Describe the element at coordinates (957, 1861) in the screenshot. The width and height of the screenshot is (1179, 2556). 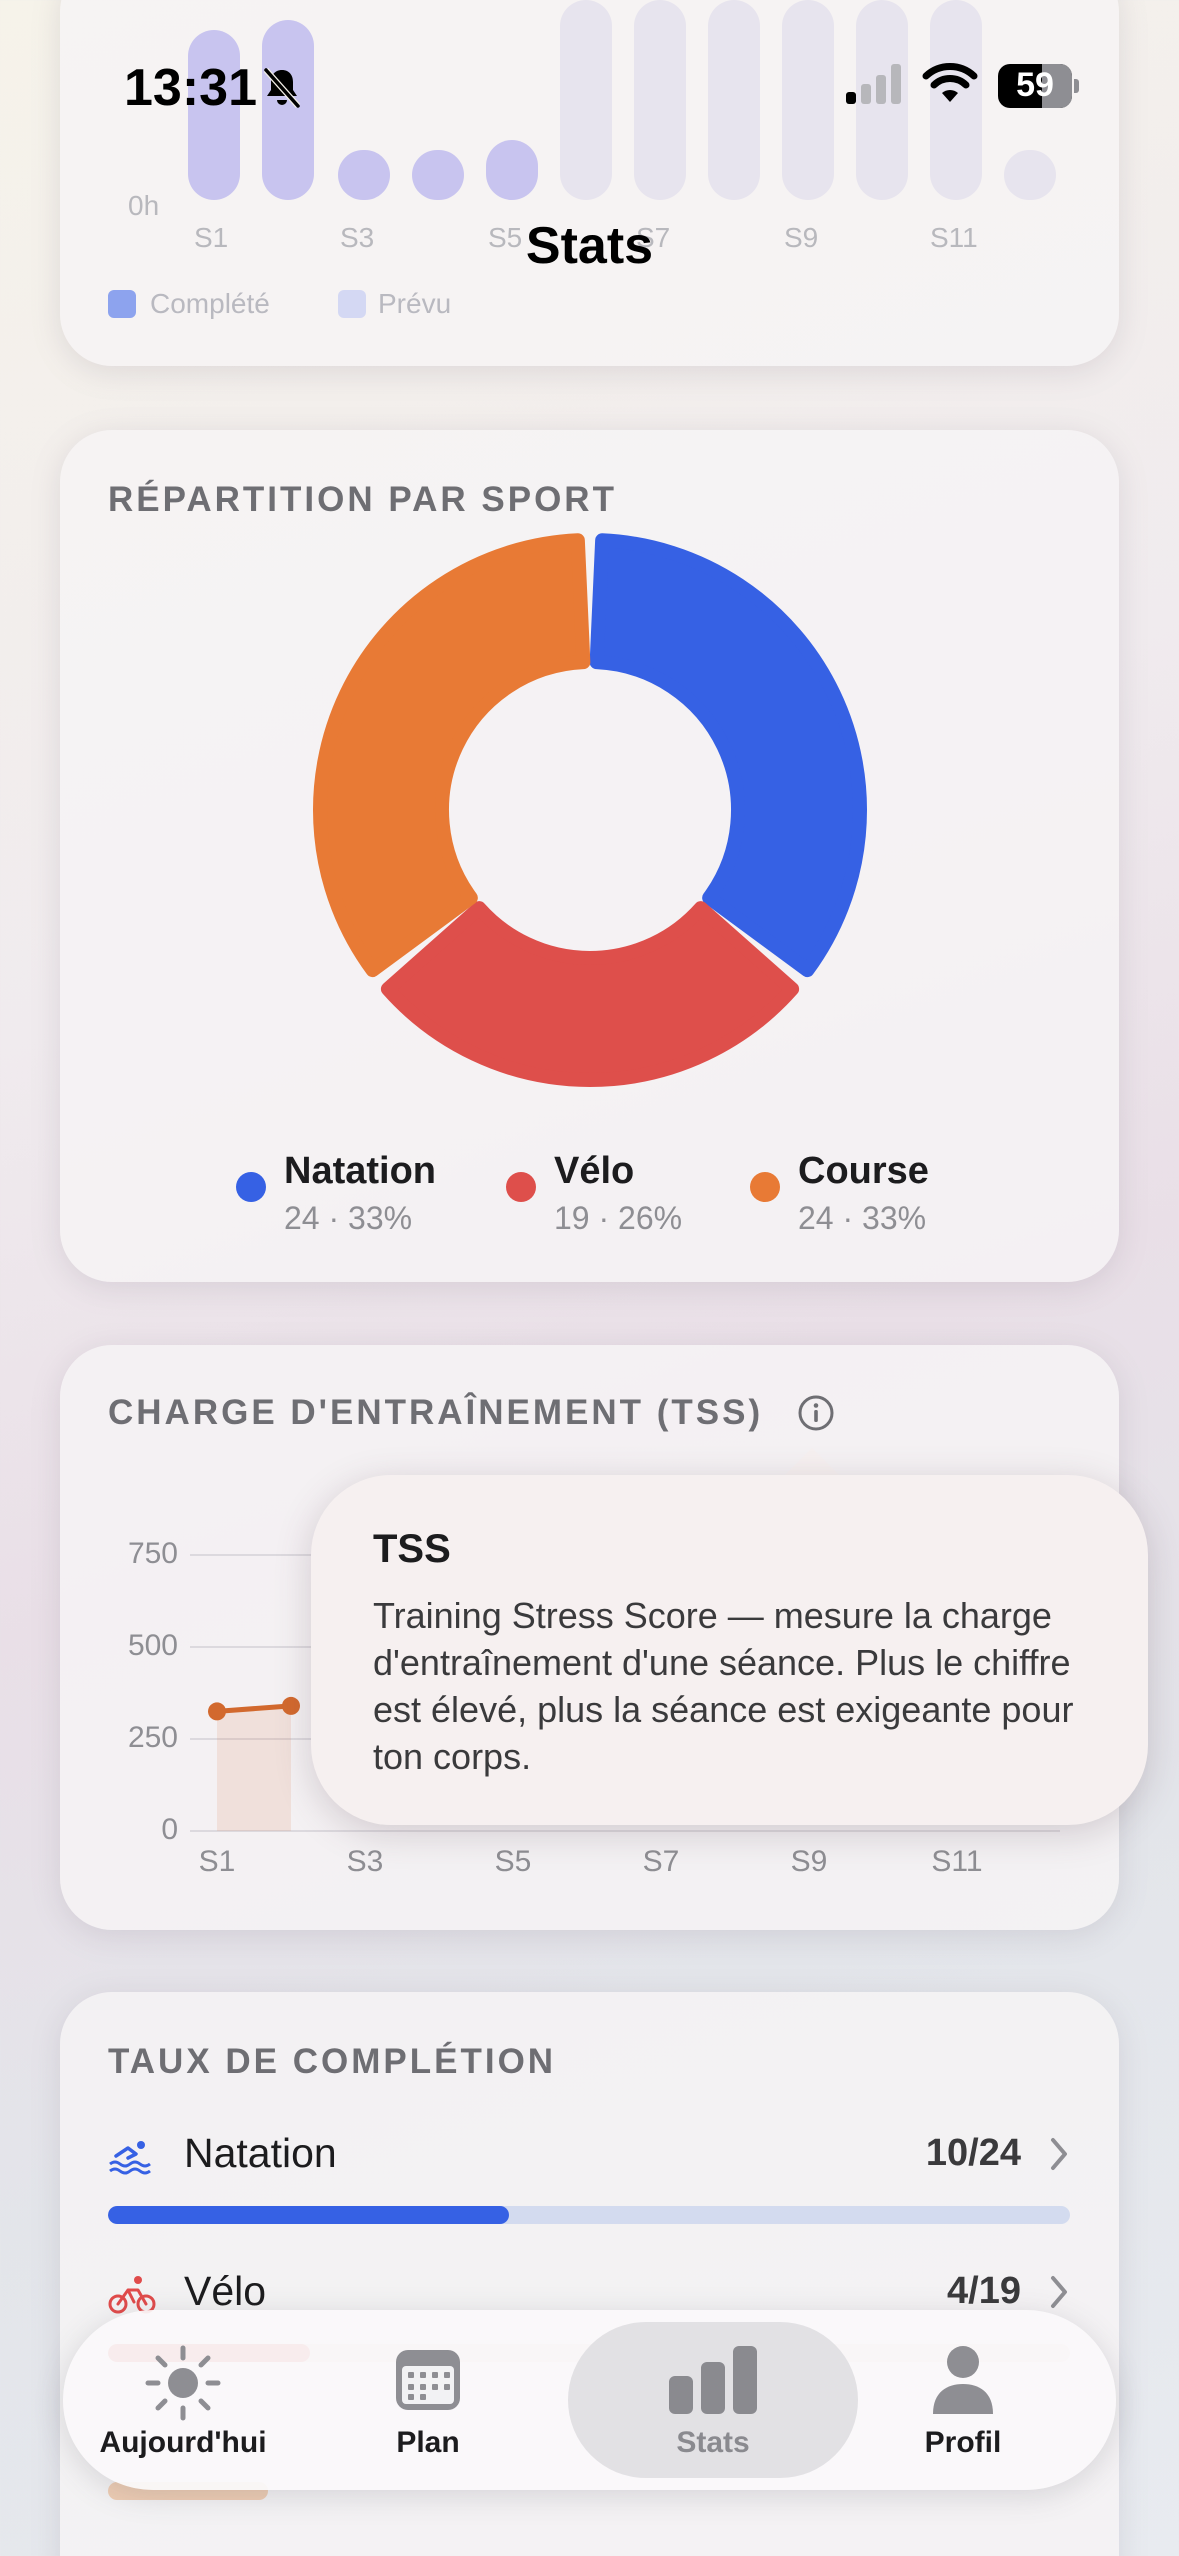
I see `x-tick-label: S11` at that location.